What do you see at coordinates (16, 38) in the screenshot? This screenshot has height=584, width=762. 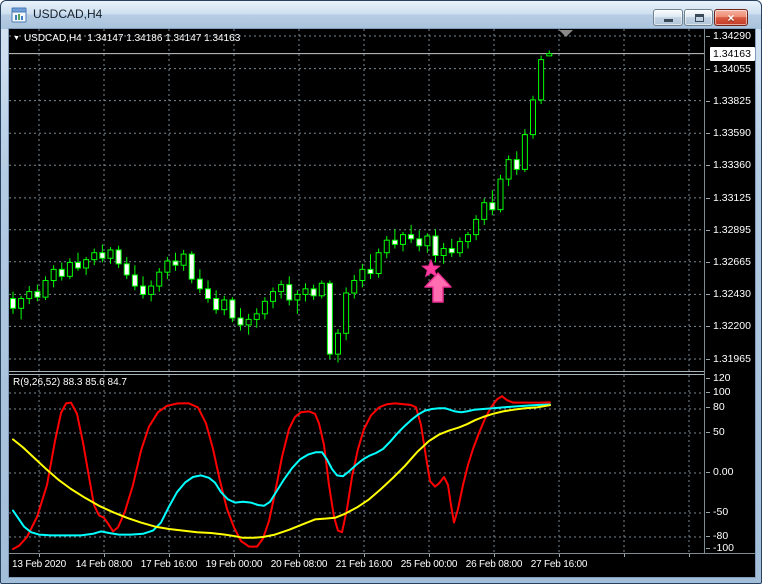 I see `symbol-dropdown-icon: ▼` at bounding box center [16, 38].